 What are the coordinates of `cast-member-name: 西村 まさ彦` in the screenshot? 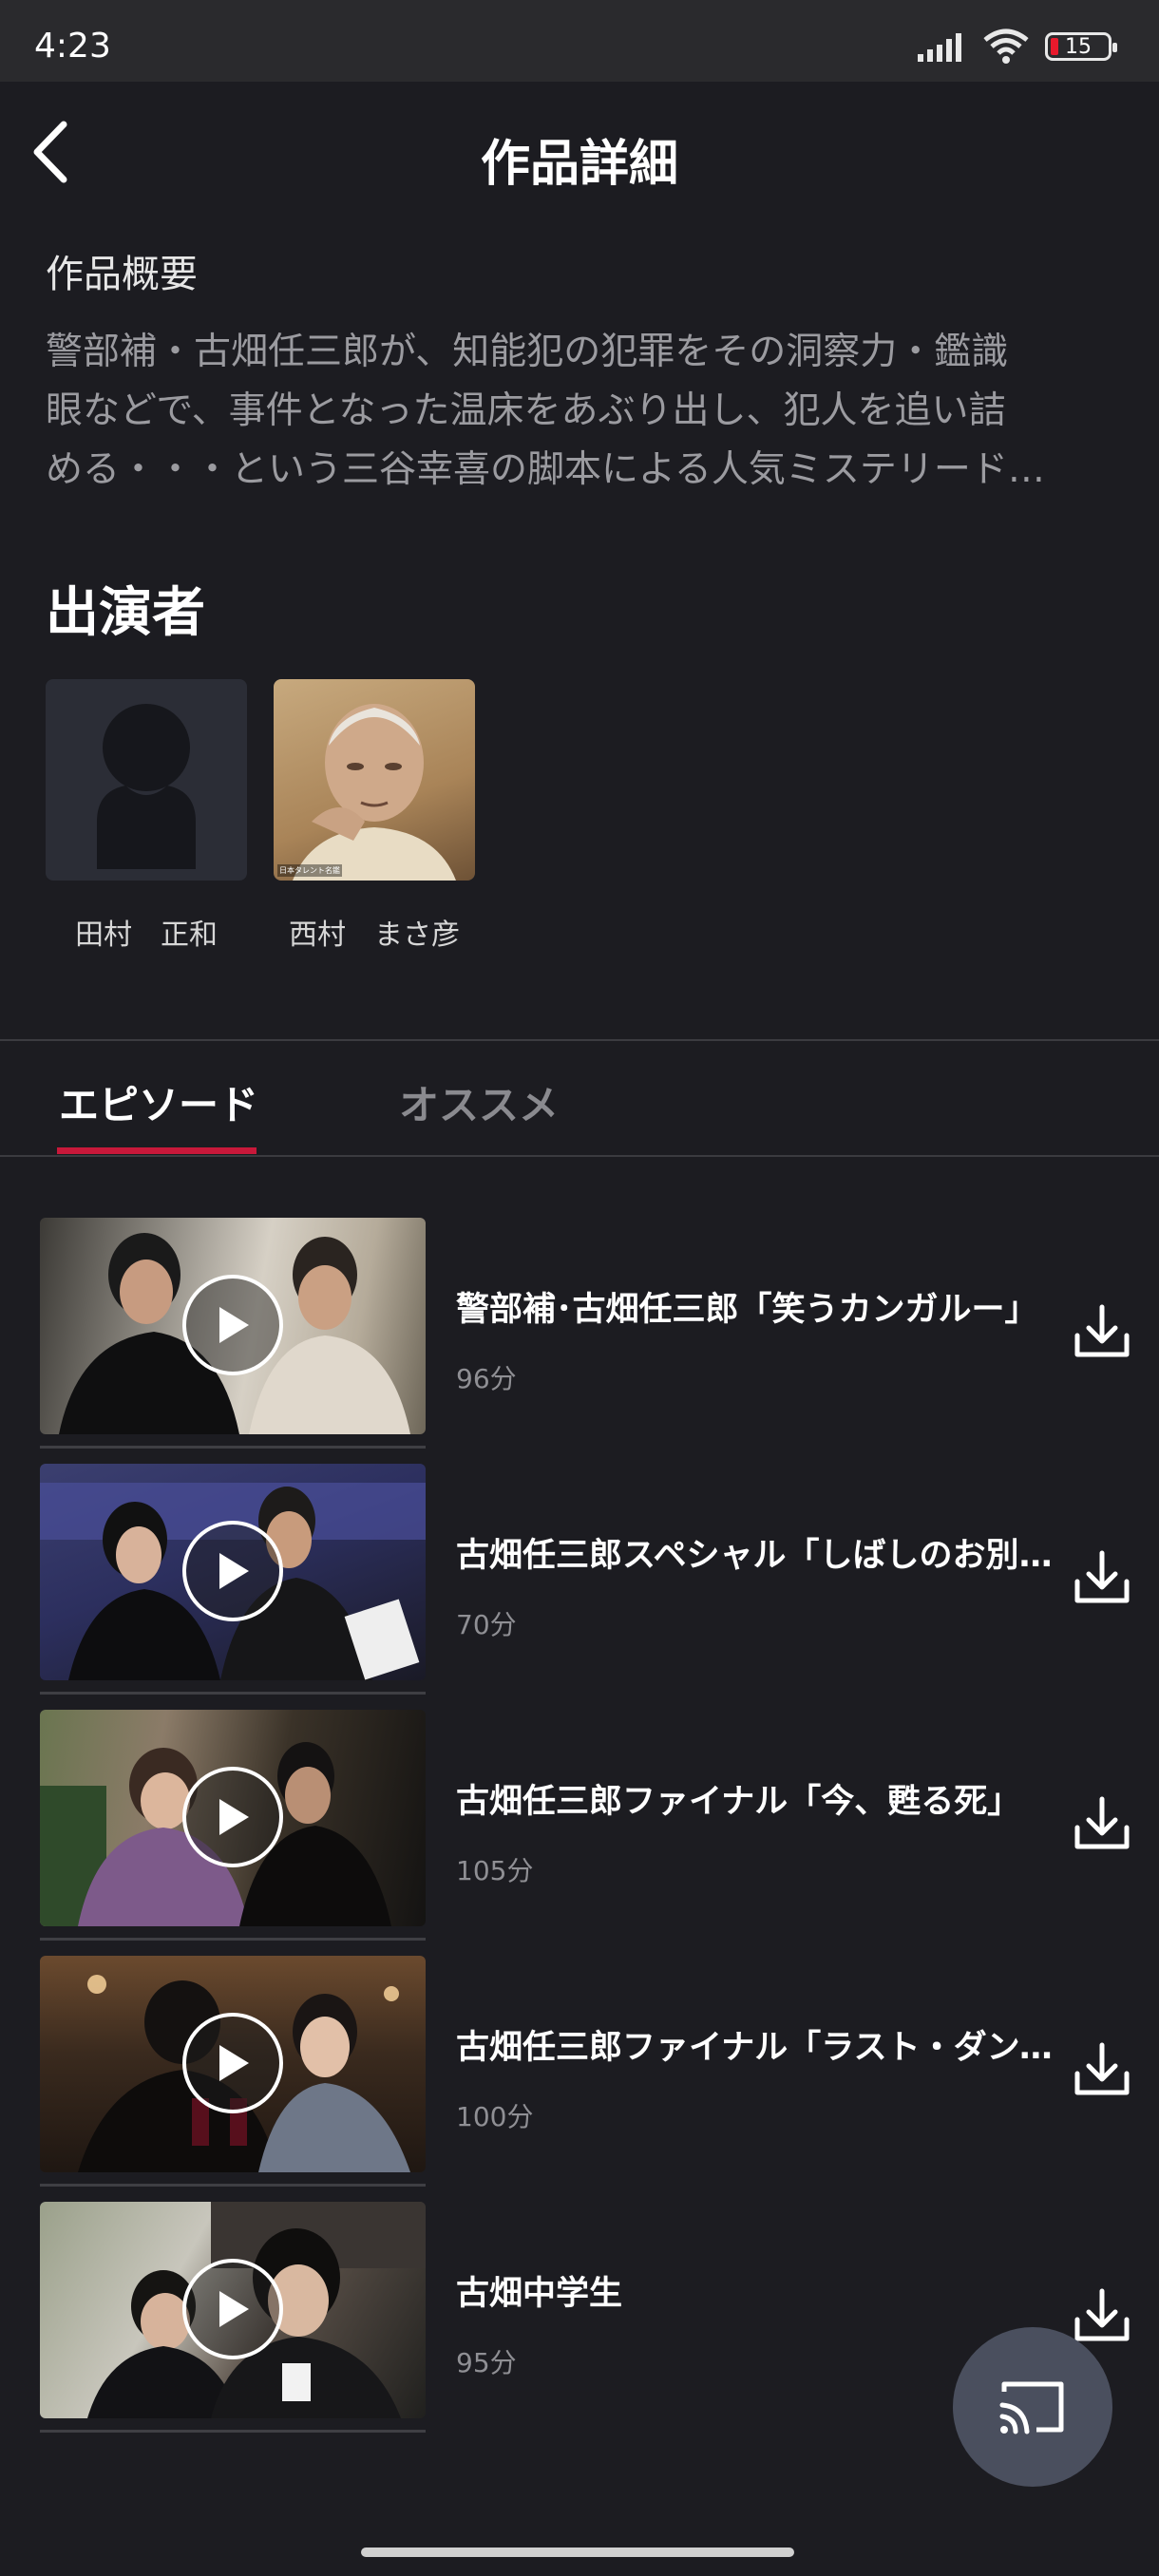 It's located at (374, 935).